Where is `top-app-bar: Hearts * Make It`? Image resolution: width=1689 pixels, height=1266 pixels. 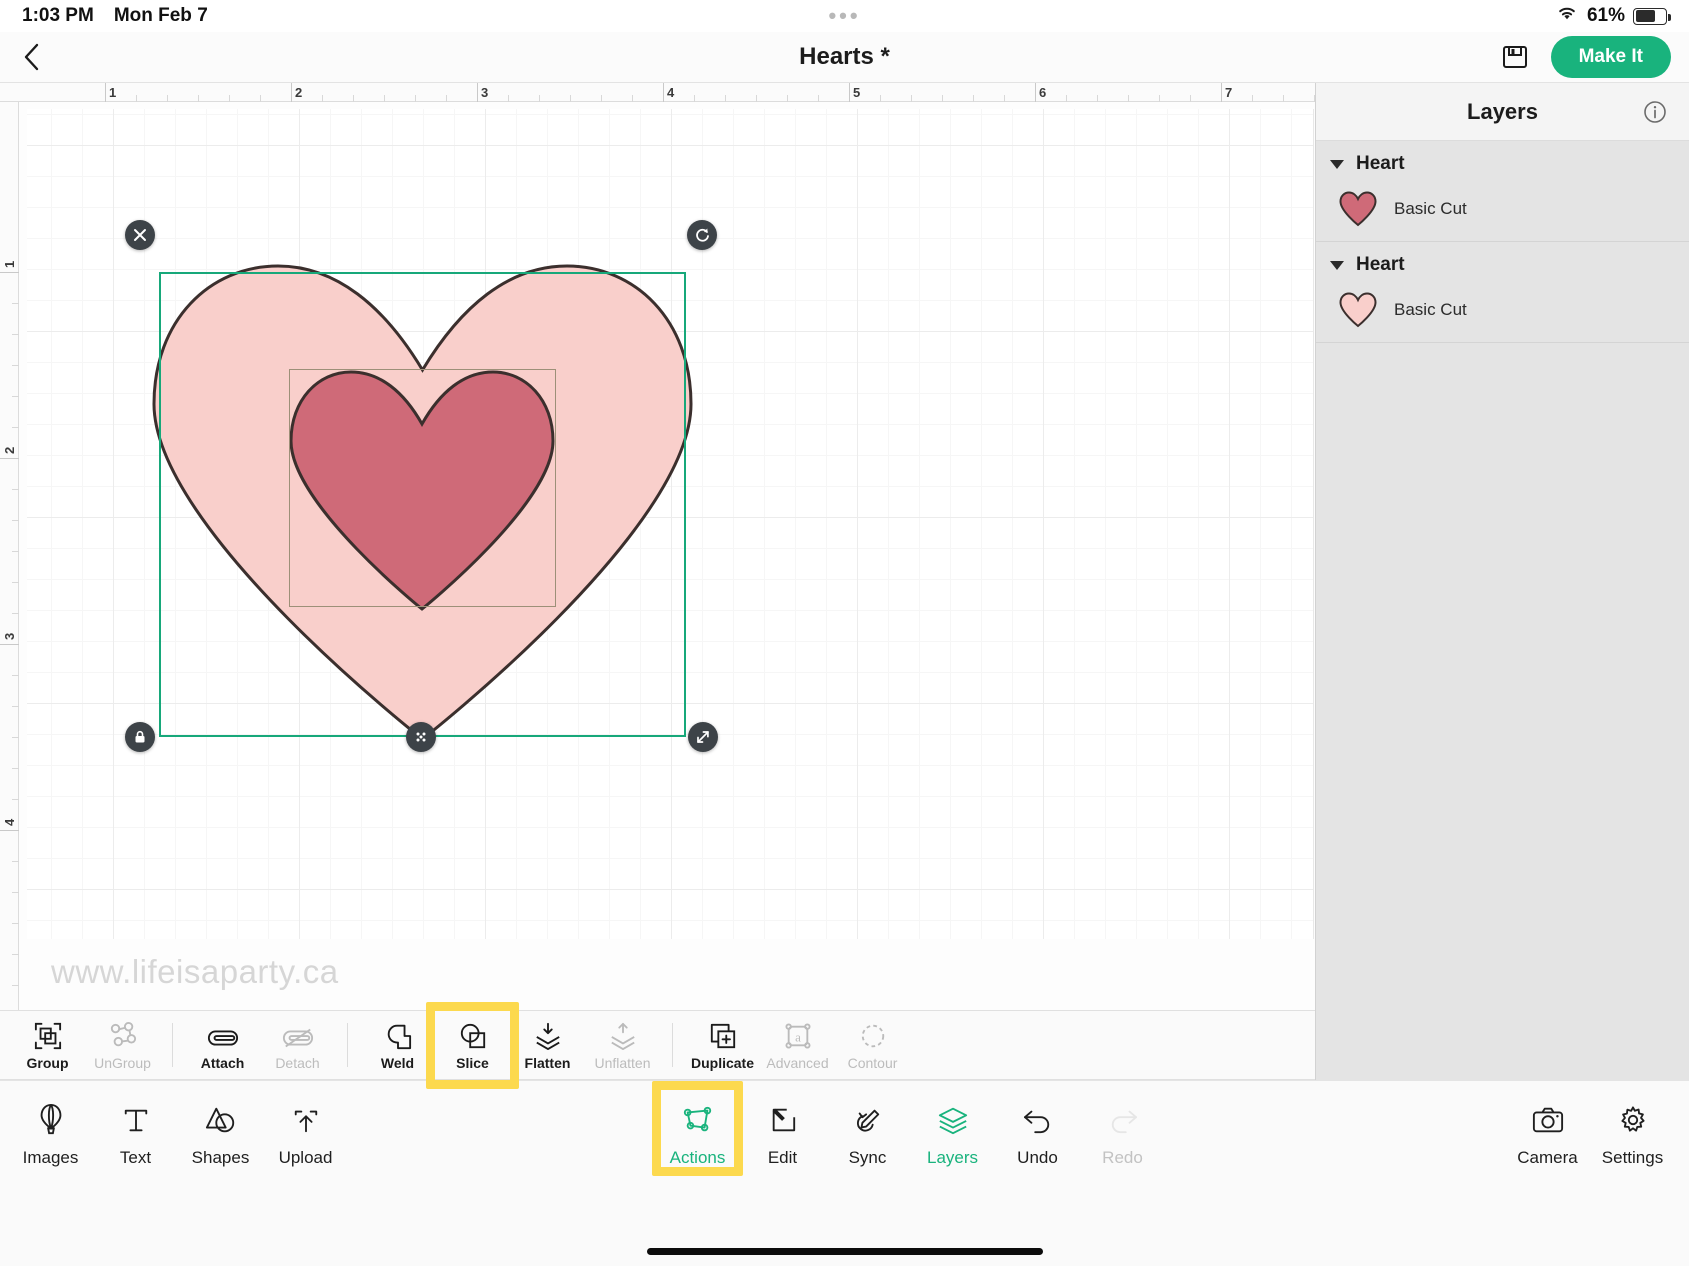
top-app-bar: Hearts * Make It is located at coordinates (844, 57).